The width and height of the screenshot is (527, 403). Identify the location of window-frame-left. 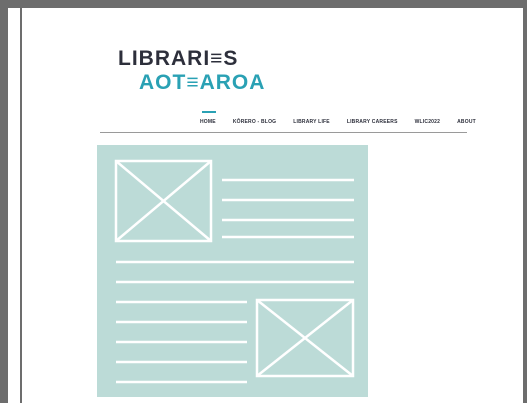
(4, 201).